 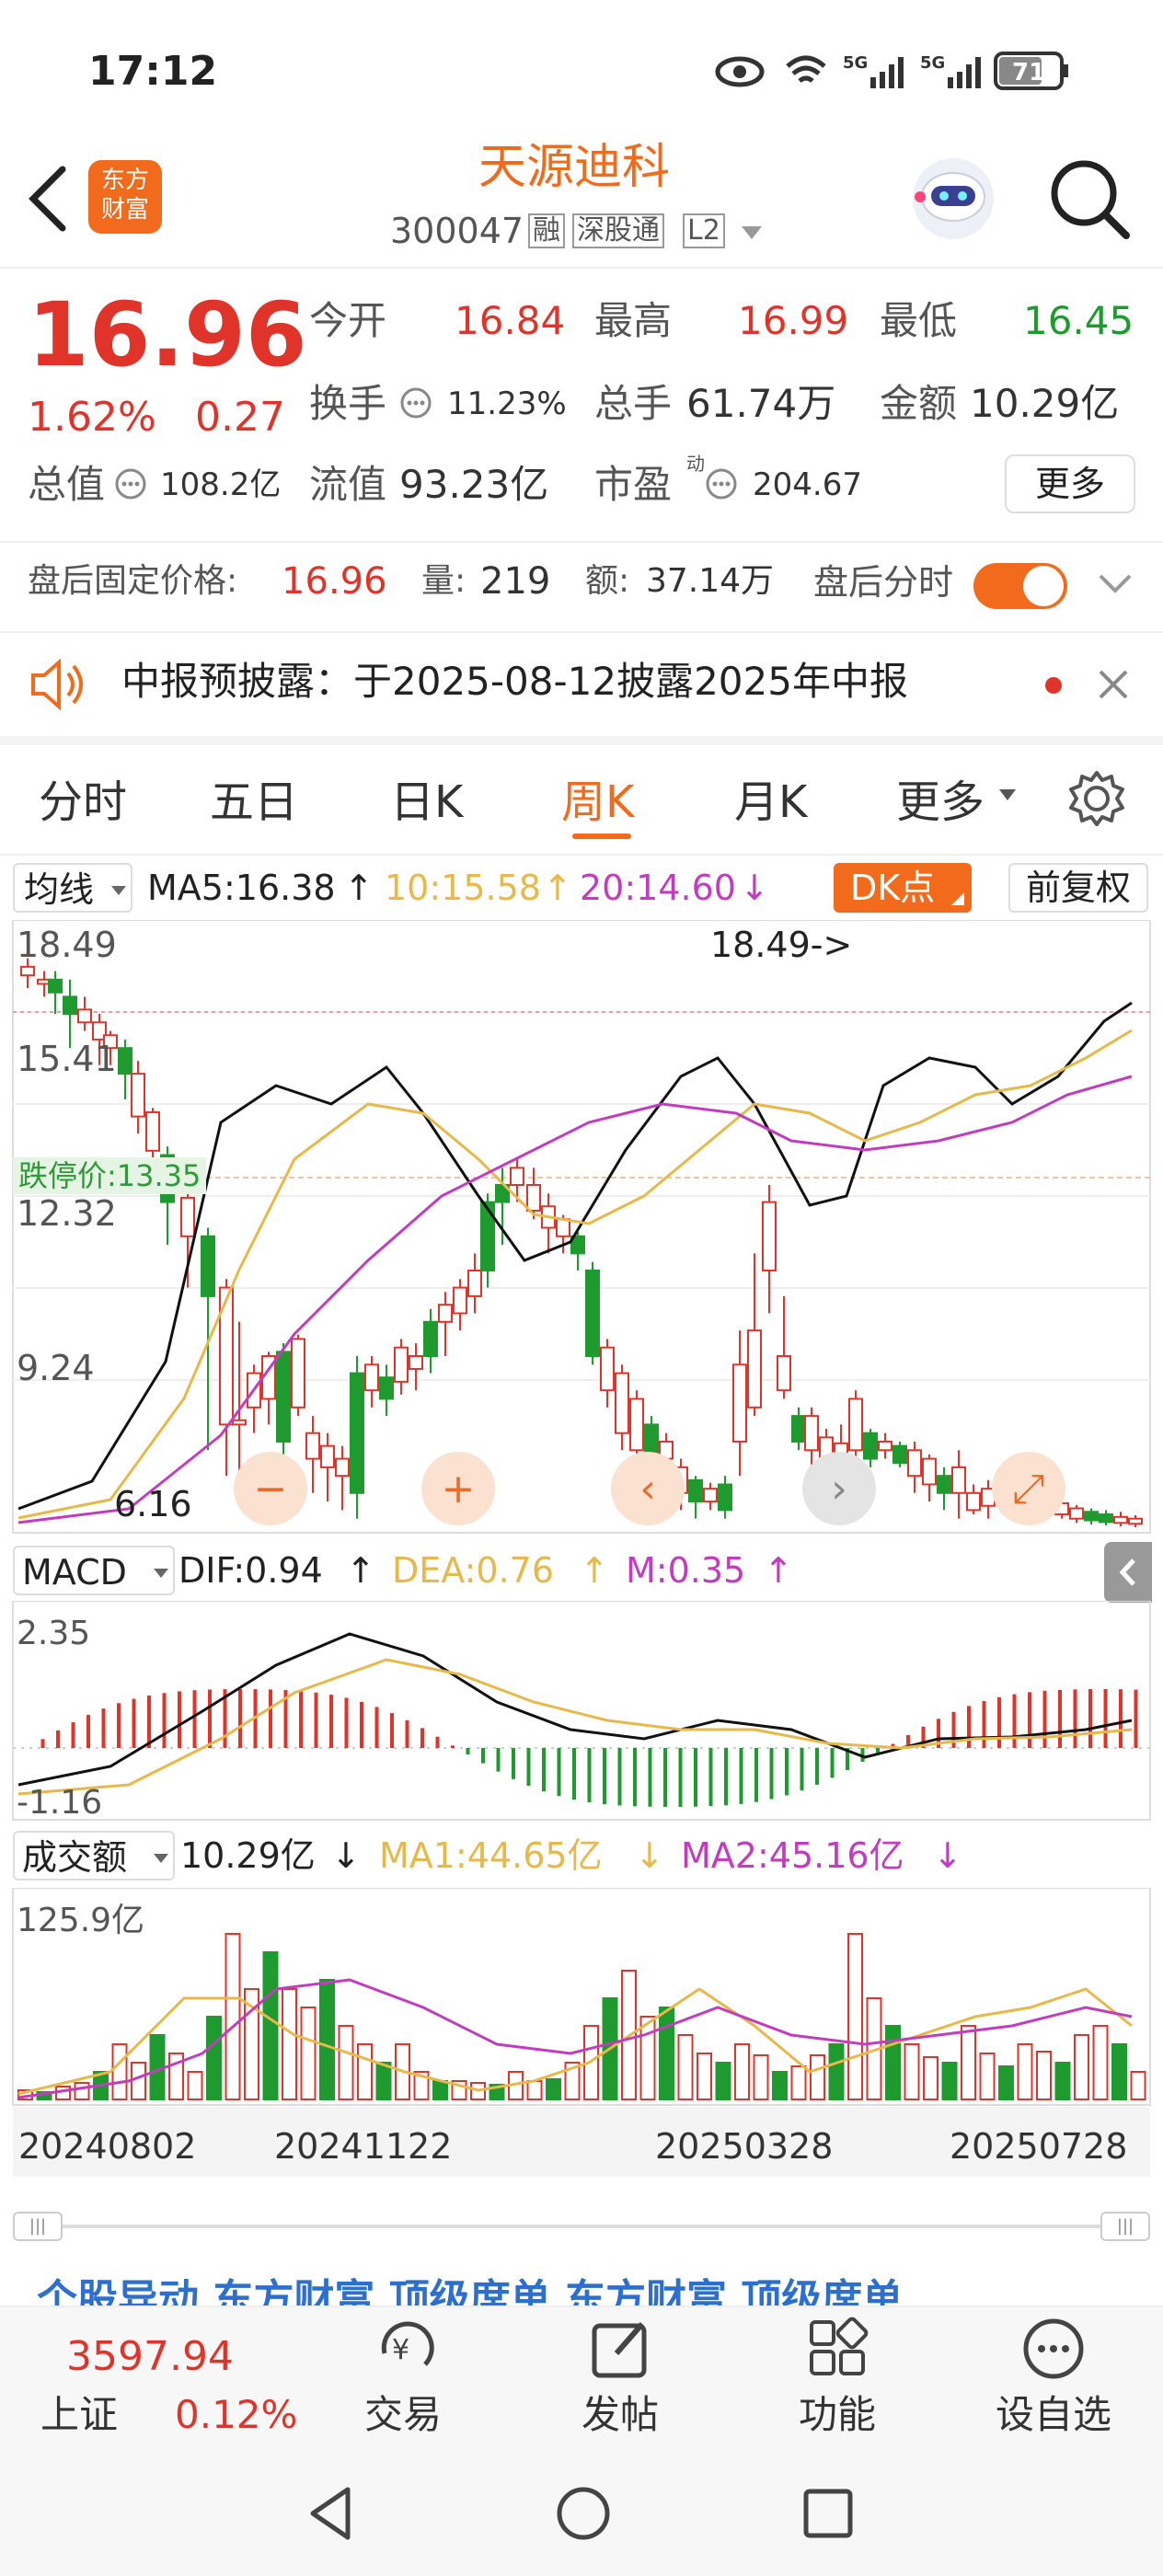 I want to click on more-button: 更多, so click(x=1070, y=483).